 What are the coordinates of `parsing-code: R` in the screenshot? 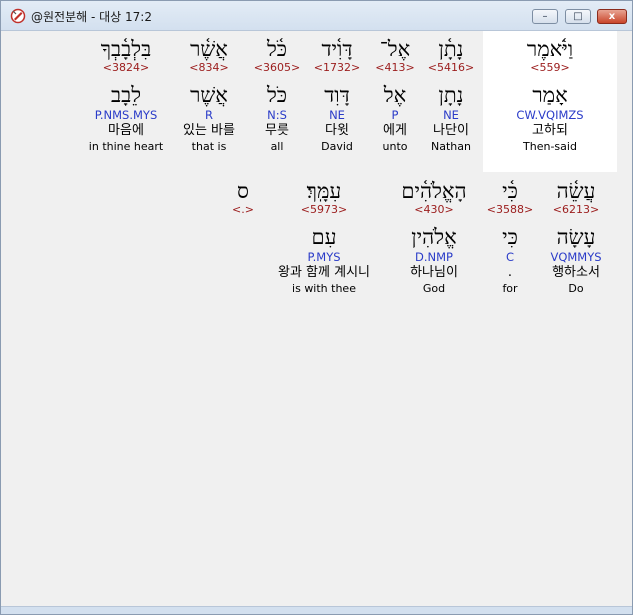 It's located at (208, 115).